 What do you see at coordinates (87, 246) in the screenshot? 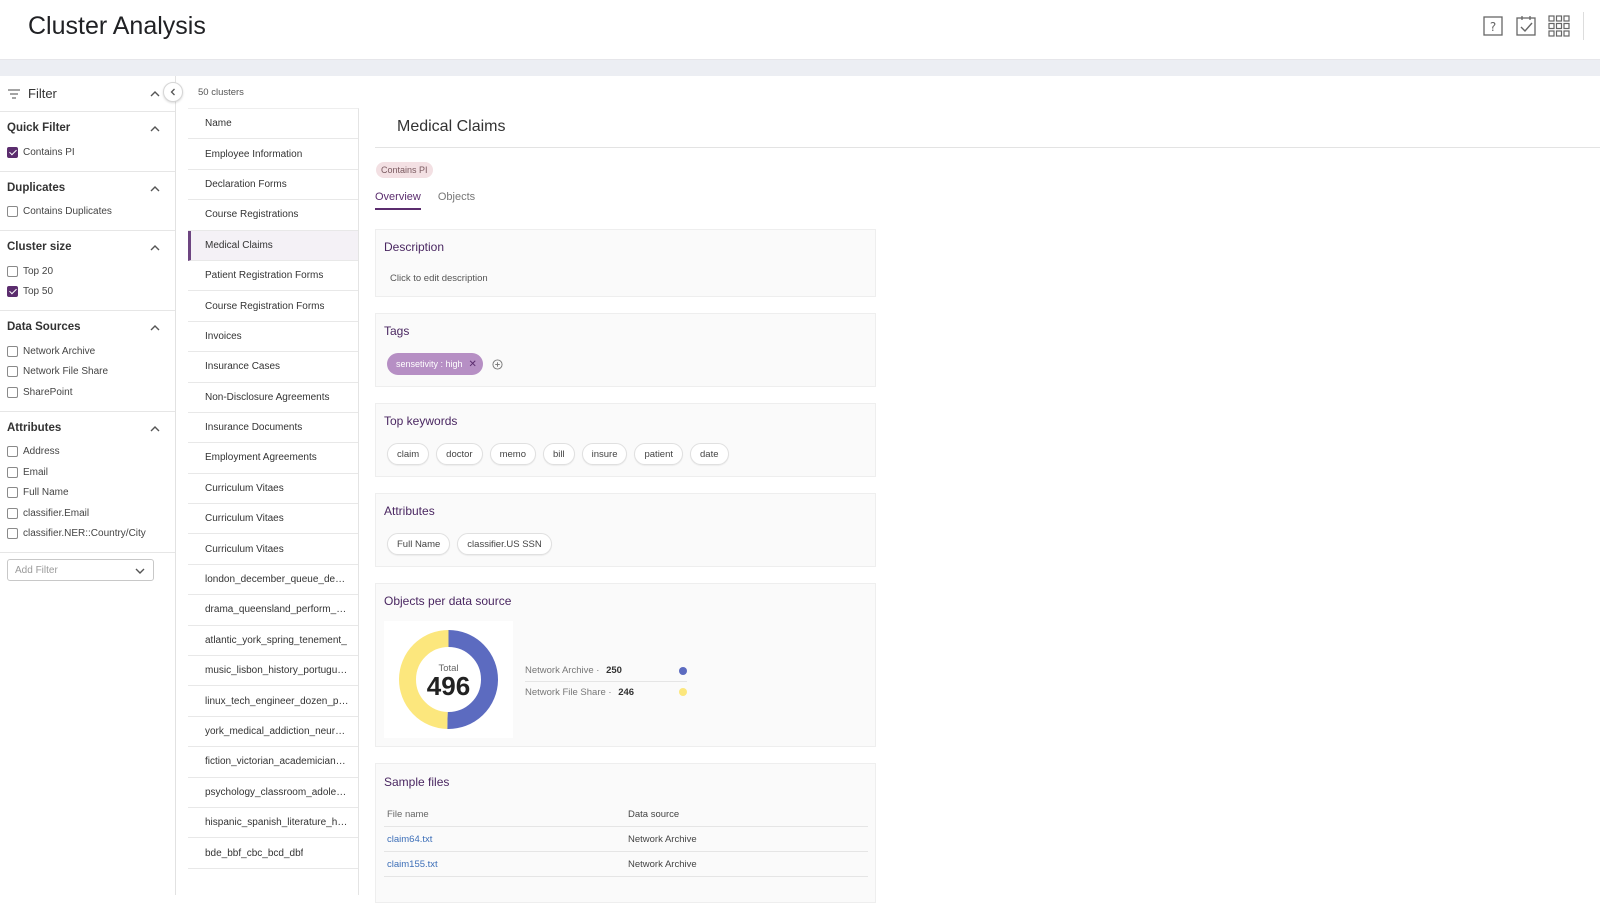
I see `section-title: Cluster size` at bounding box center [87, 246].